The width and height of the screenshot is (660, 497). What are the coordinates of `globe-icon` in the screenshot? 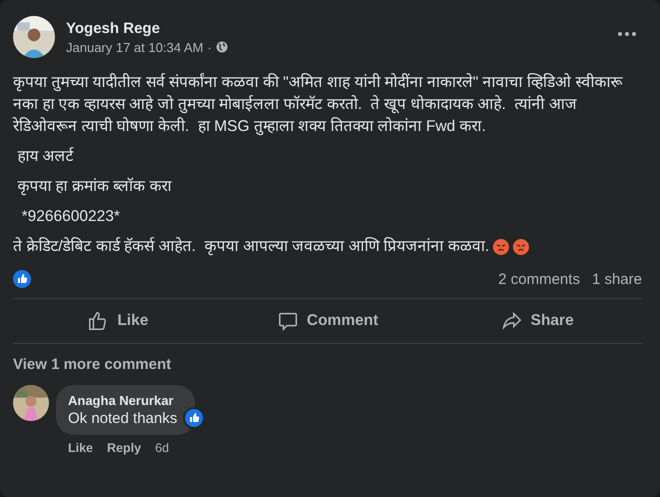 It's located at (222, 47).